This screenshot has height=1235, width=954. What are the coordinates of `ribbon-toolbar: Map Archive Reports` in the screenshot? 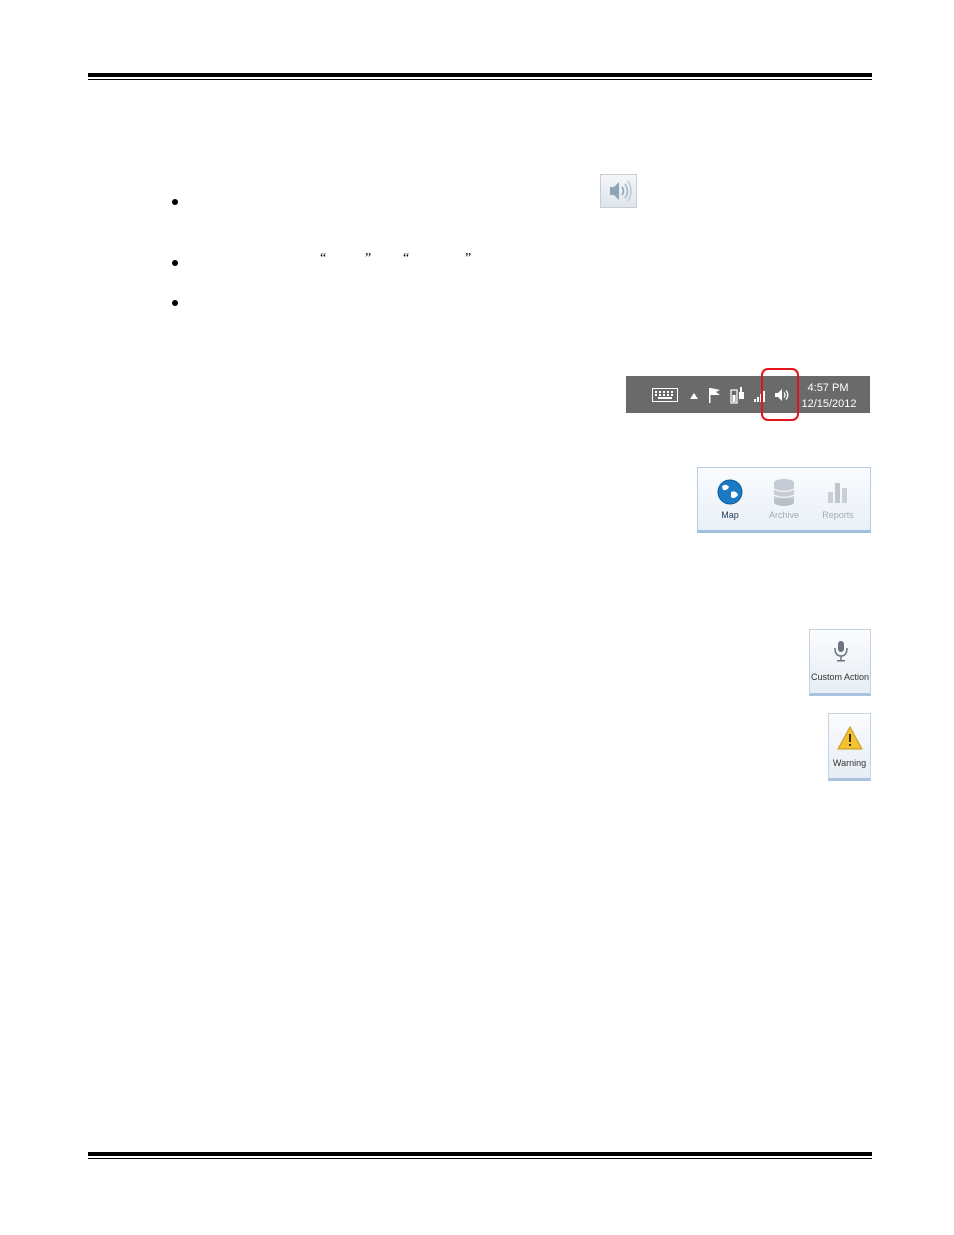 It's located at (784, 500).